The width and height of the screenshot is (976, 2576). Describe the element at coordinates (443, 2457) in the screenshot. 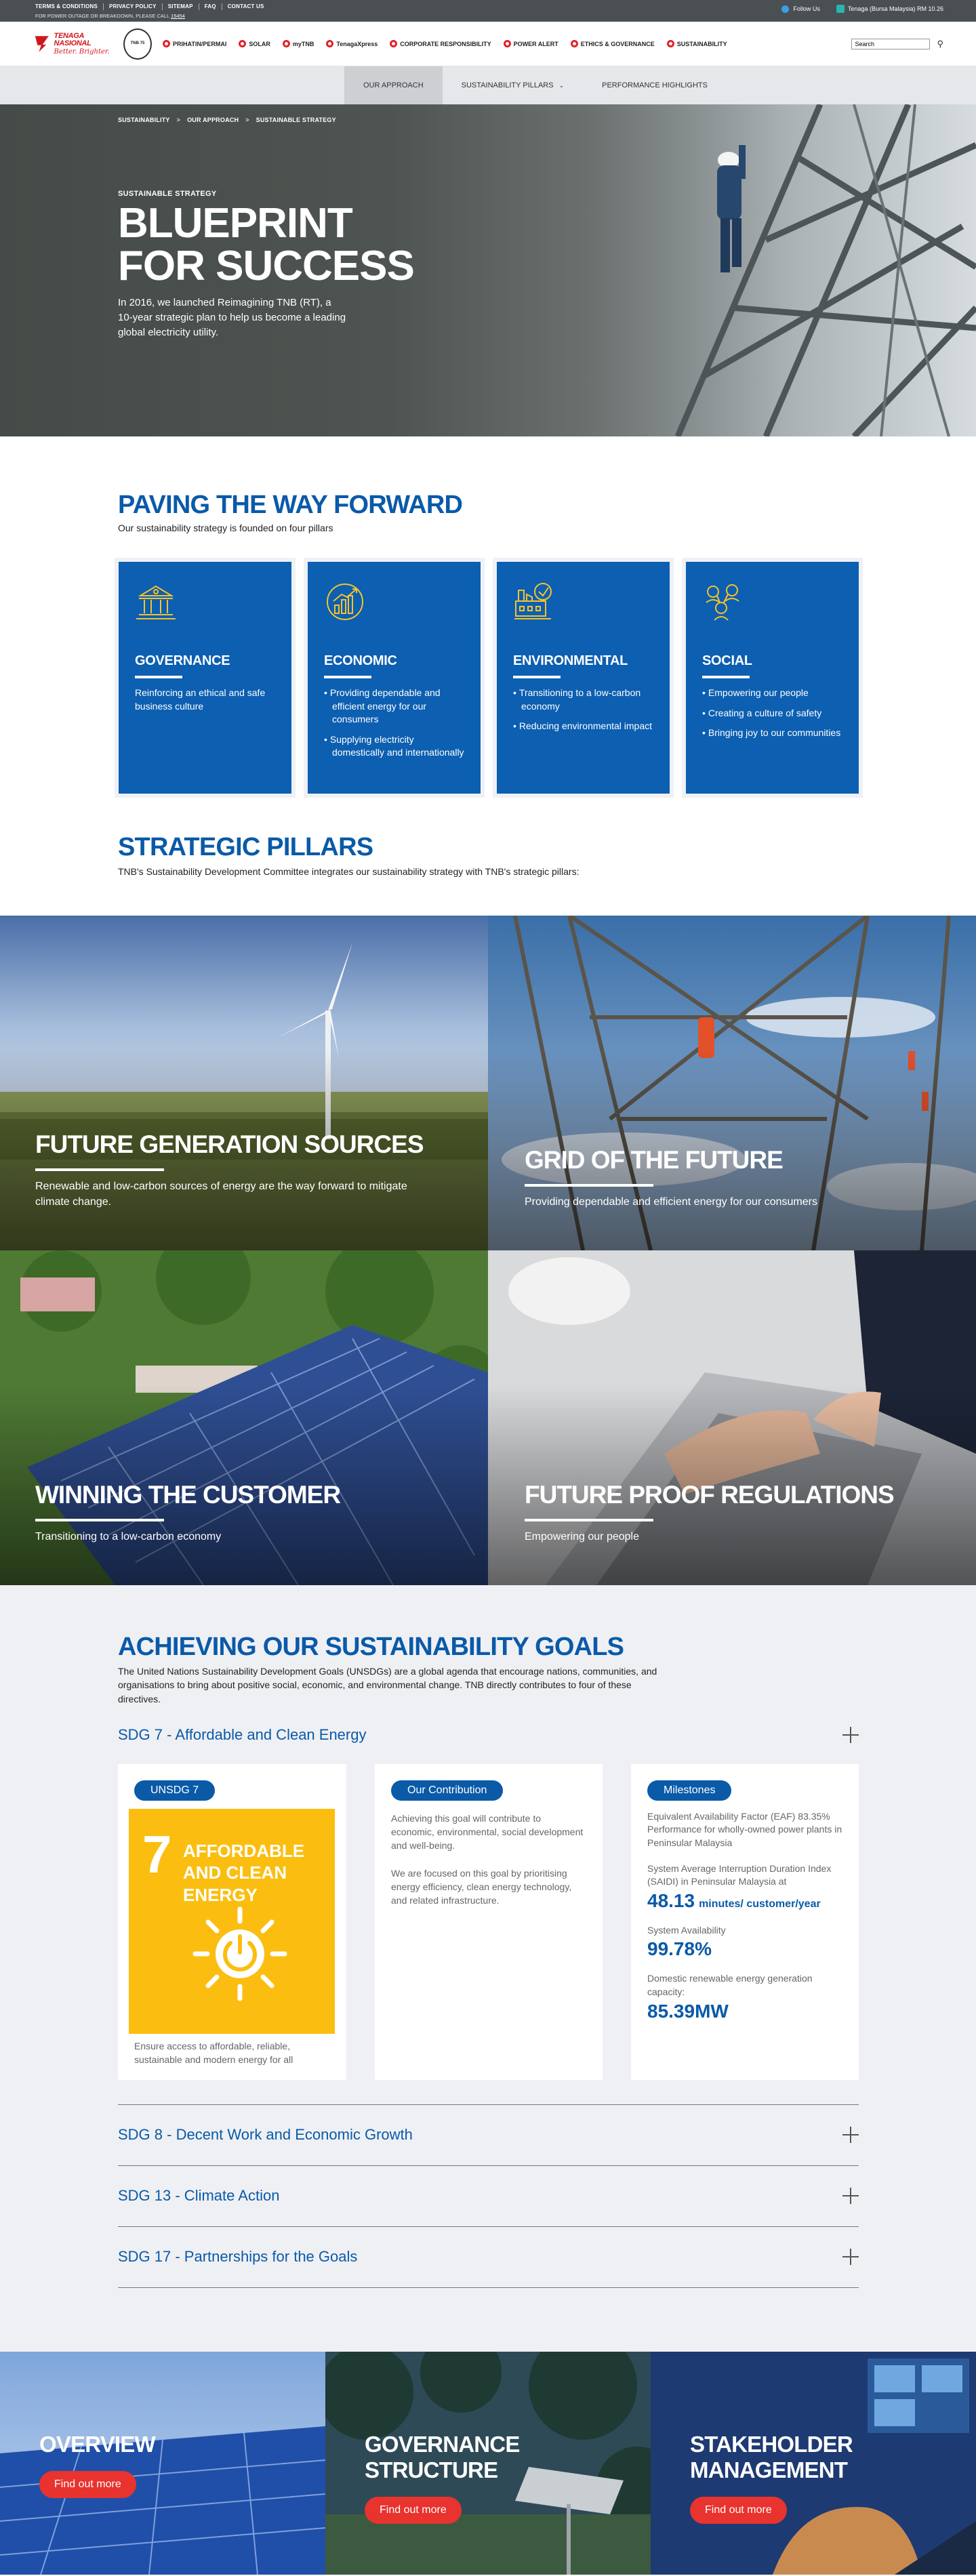

I see `card-title: GOVERNANCE STRUCTURE` at that location.